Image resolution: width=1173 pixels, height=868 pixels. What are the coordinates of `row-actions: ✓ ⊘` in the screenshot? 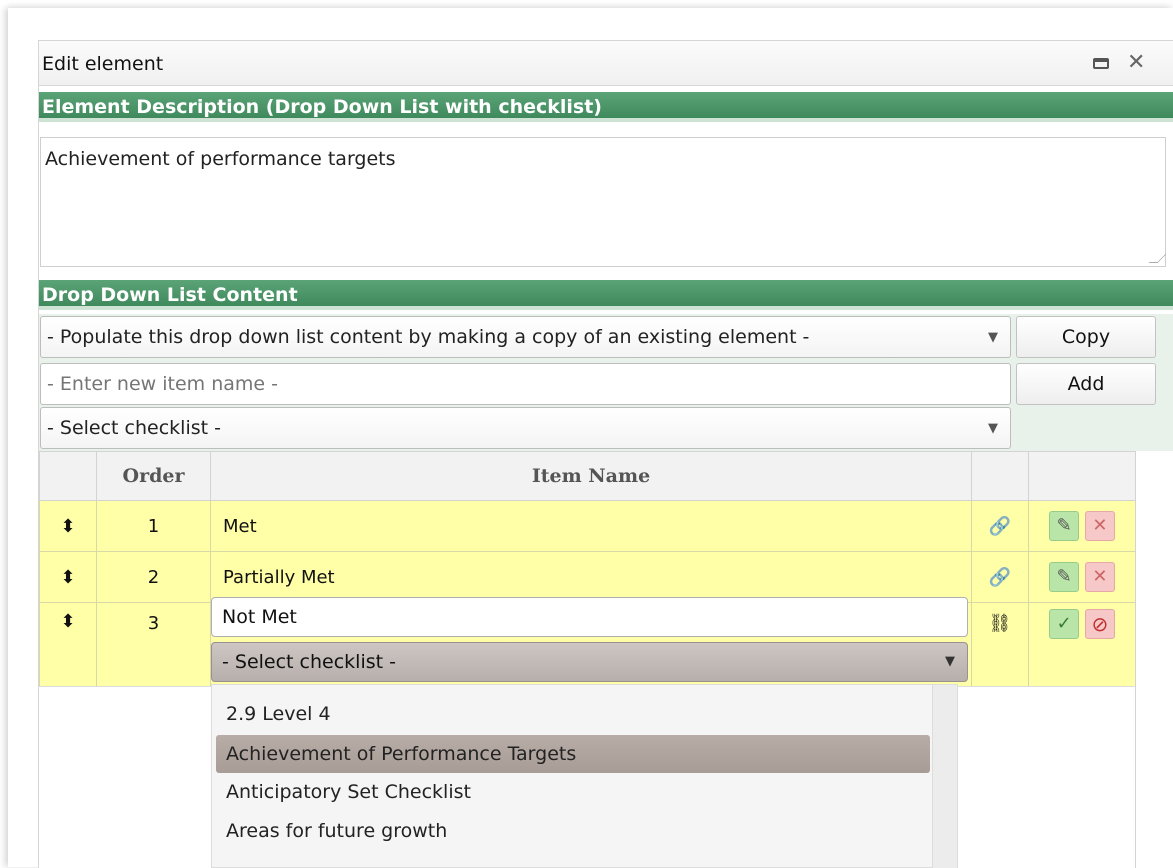 It's located at (1082, 647).